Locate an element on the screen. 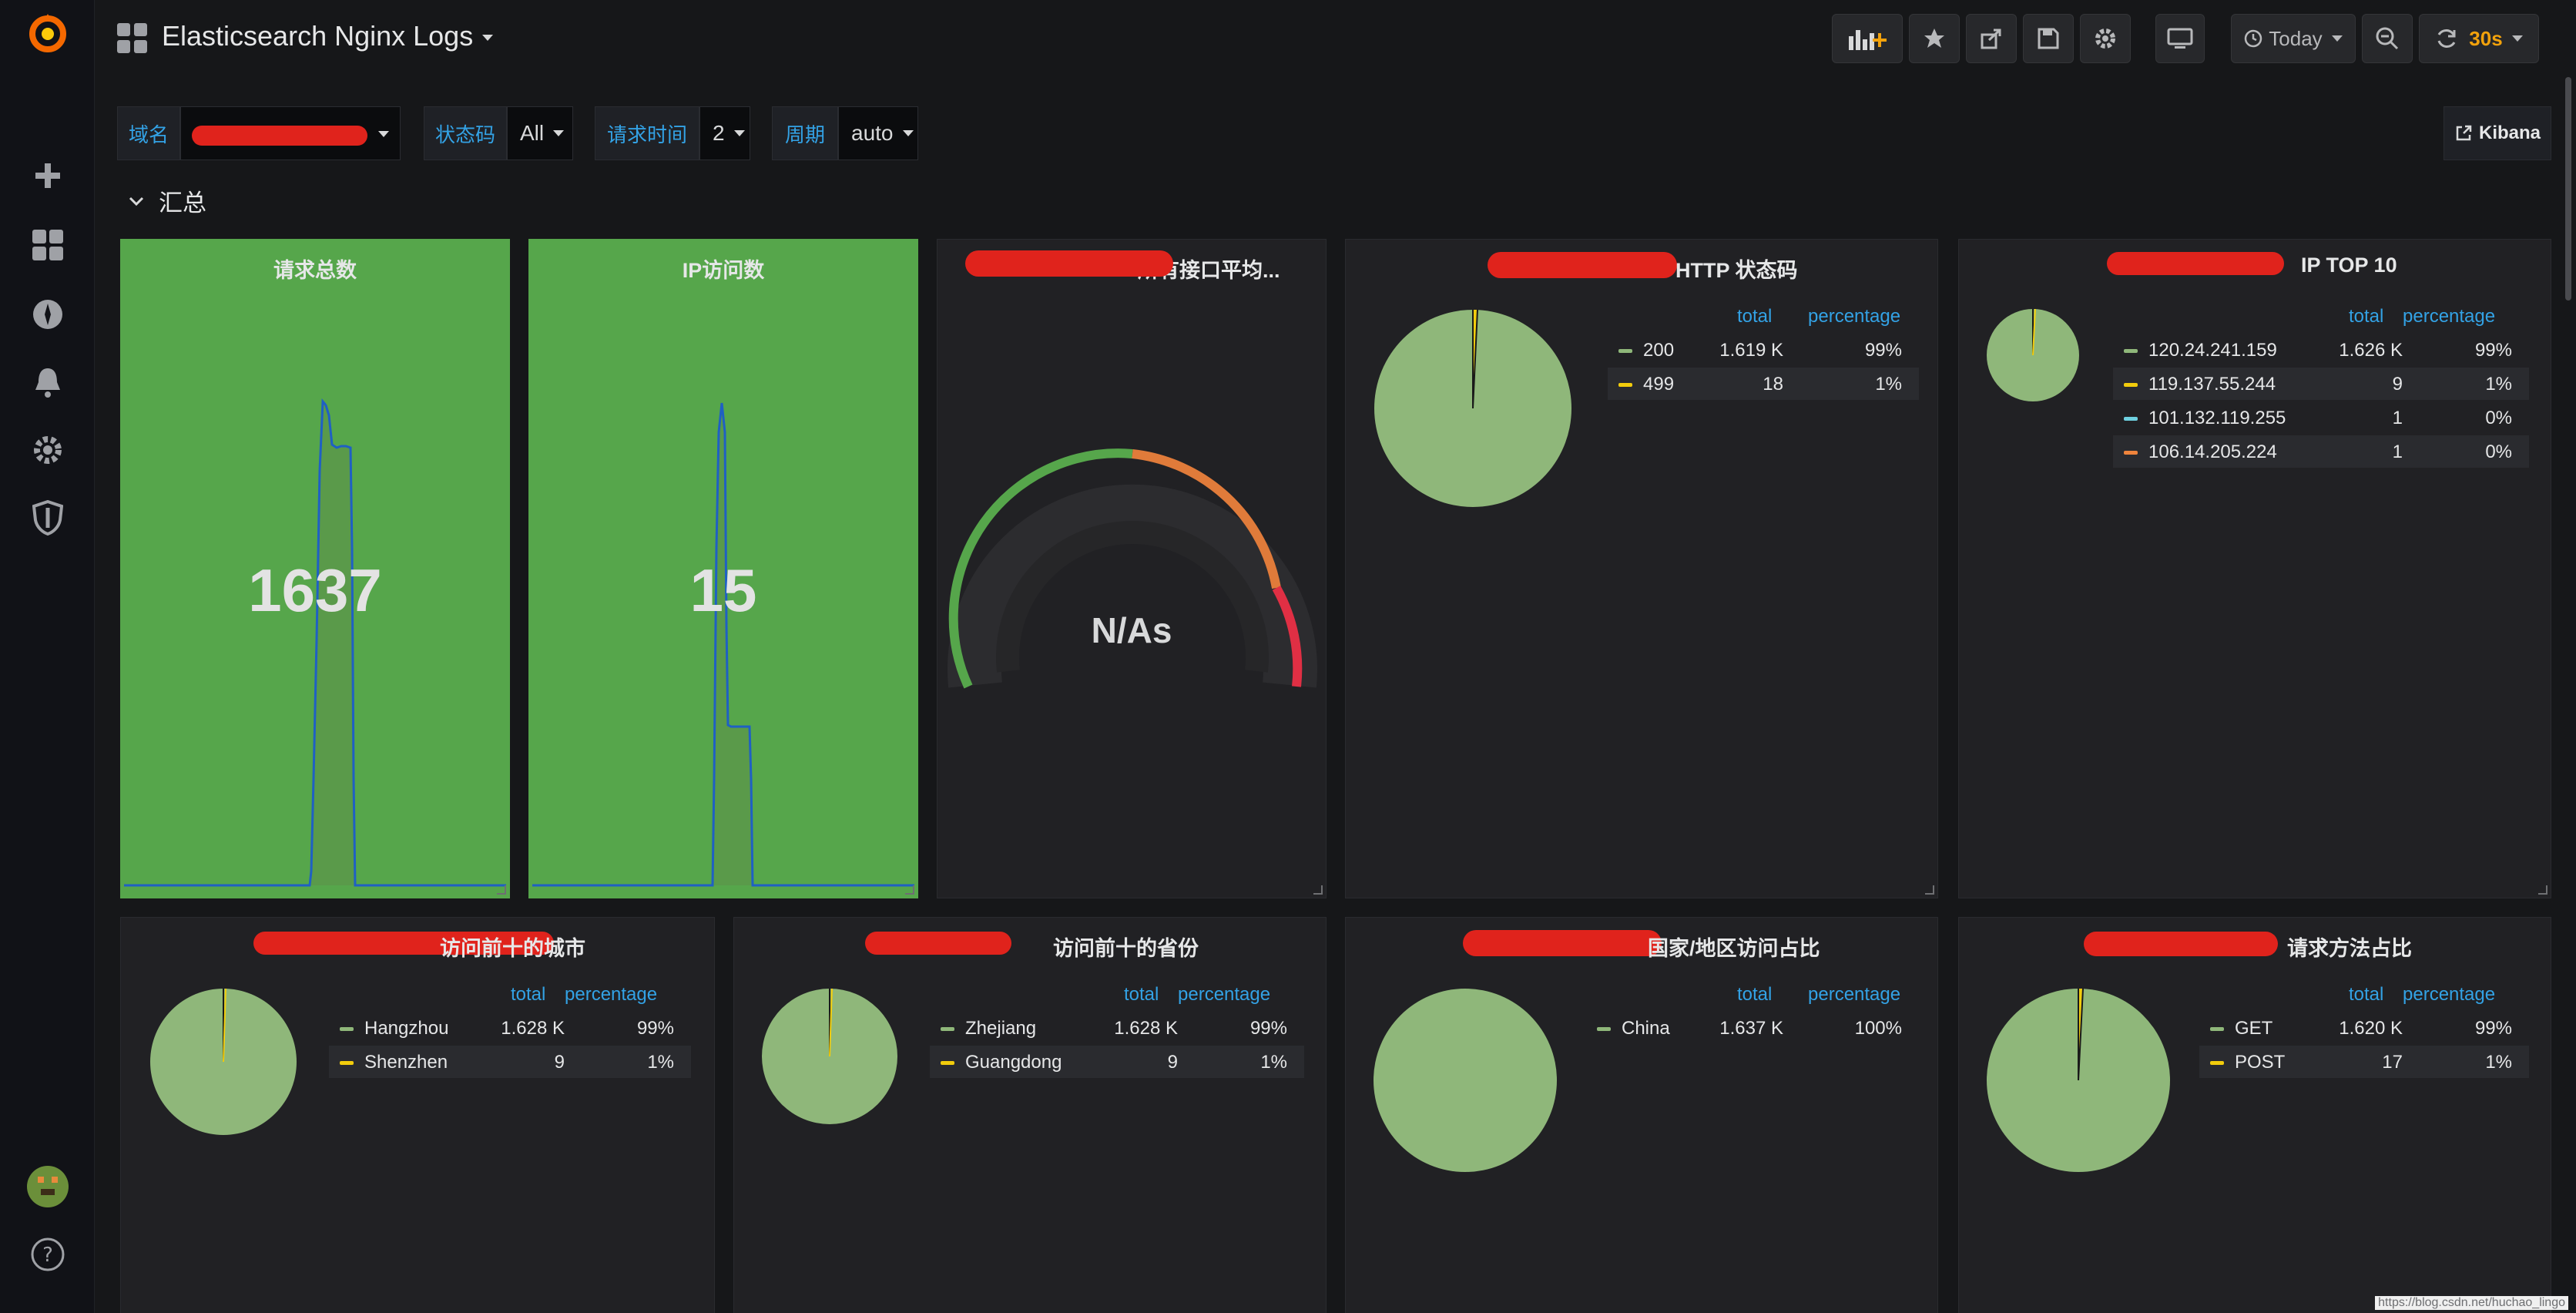 The image size is (2576, 1313). star-button is located at coordinates (1934, 38).